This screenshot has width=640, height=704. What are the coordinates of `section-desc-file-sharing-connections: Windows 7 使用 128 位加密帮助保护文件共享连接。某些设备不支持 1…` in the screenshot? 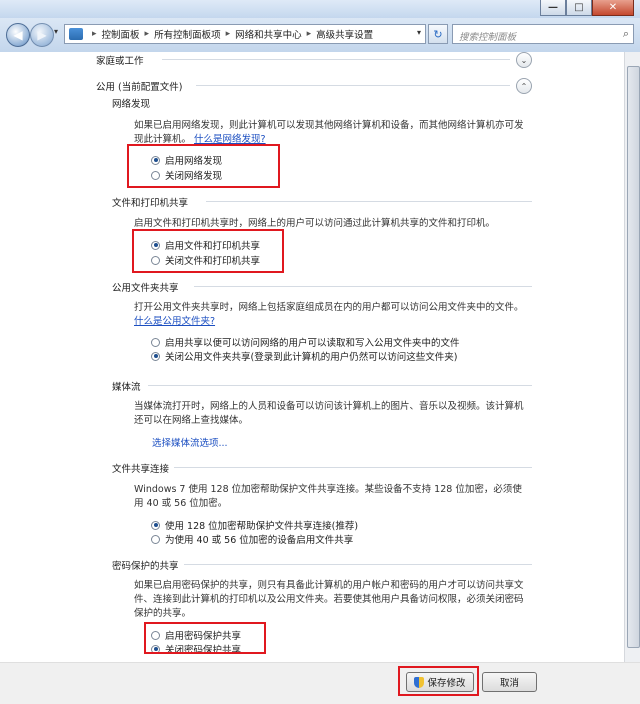 It's located at (331, 497).